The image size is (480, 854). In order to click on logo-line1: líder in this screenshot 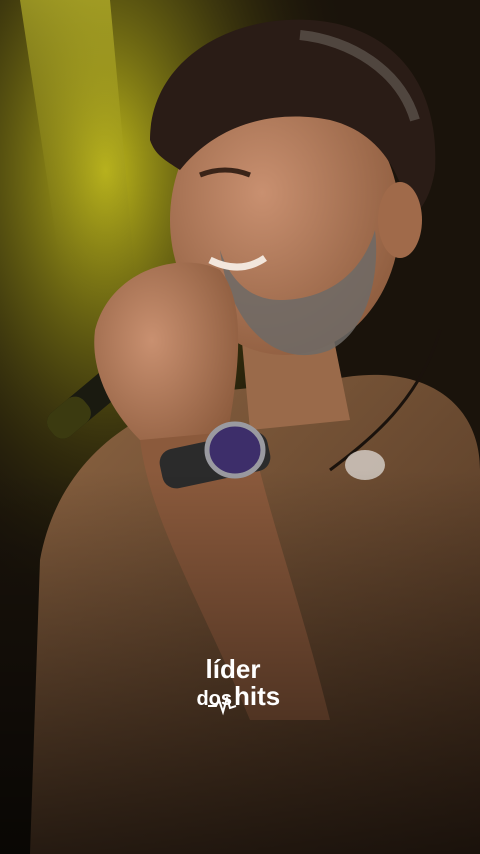, I will do `click(233, 669)`.